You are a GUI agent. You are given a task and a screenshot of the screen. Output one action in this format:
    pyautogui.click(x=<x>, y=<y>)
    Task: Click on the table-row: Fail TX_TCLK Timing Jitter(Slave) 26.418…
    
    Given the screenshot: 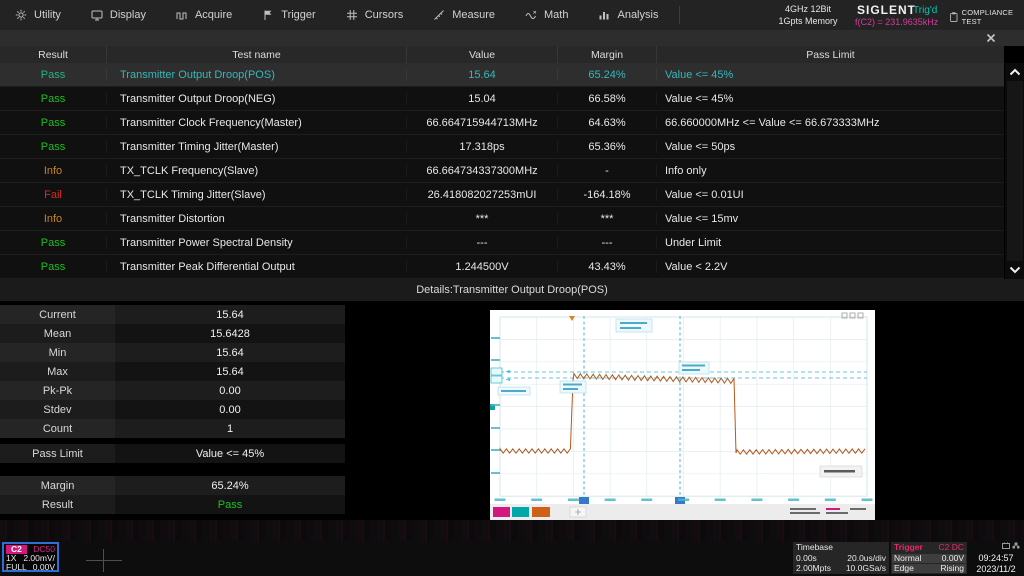 What is the action you would take?
    pyautogui.click(x=502, y=195)
    